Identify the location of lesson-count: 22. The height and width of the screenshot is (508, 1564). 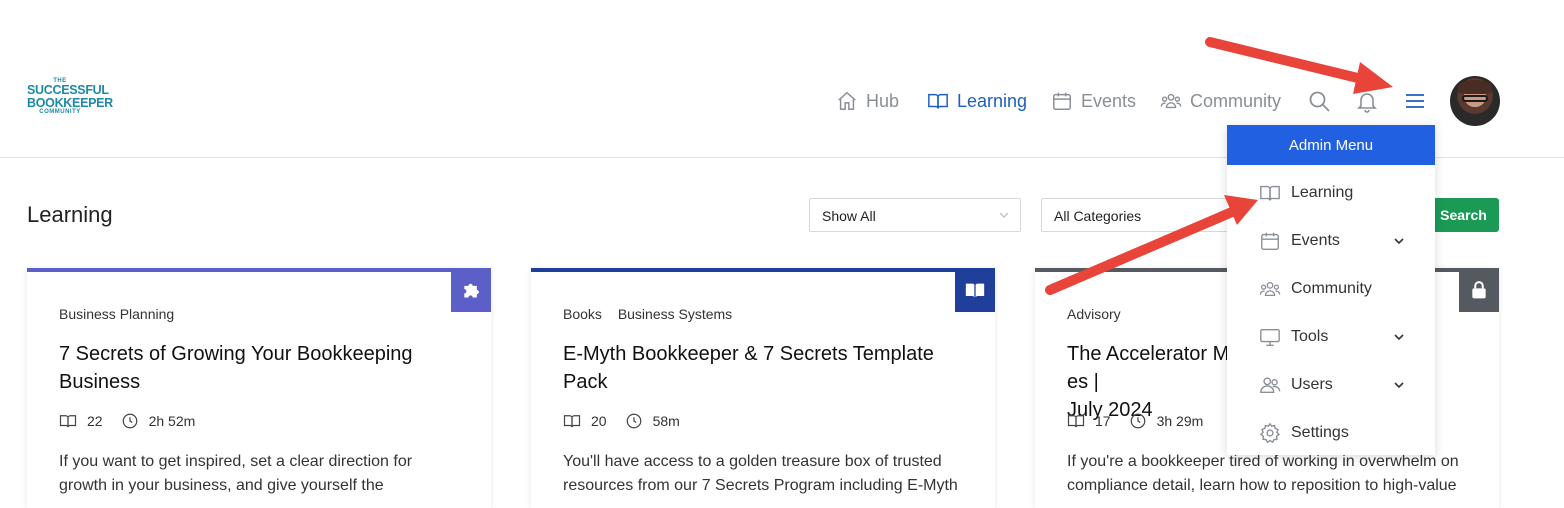
(95, 421).